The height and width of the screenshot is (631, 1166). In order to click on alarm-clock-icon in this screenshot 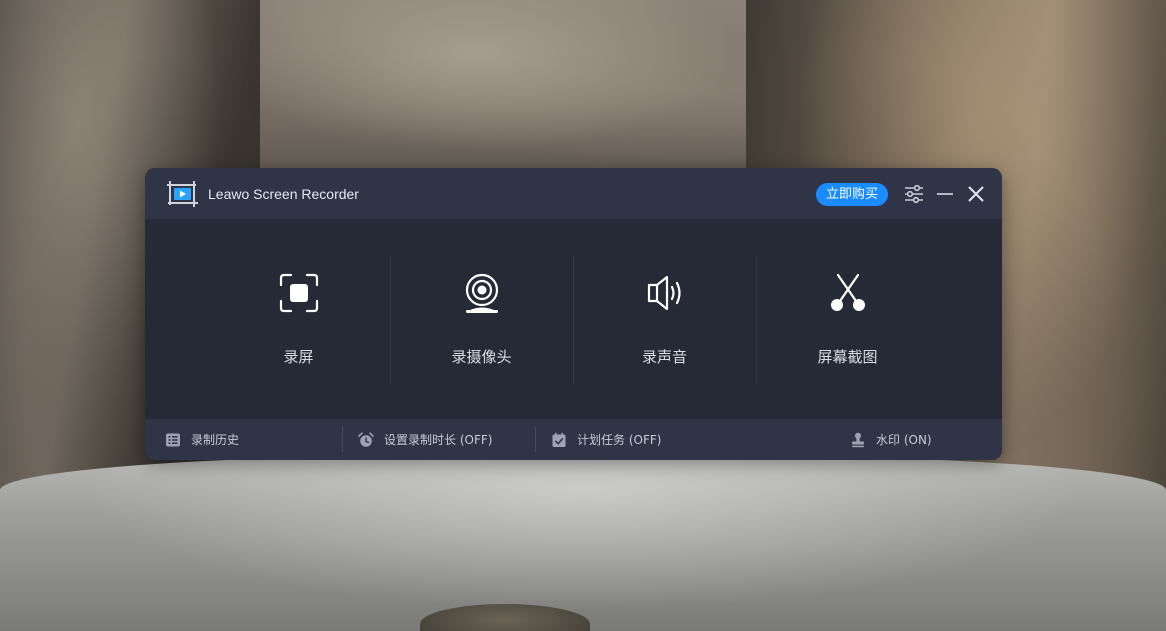, I will do `click(366, 439)`.